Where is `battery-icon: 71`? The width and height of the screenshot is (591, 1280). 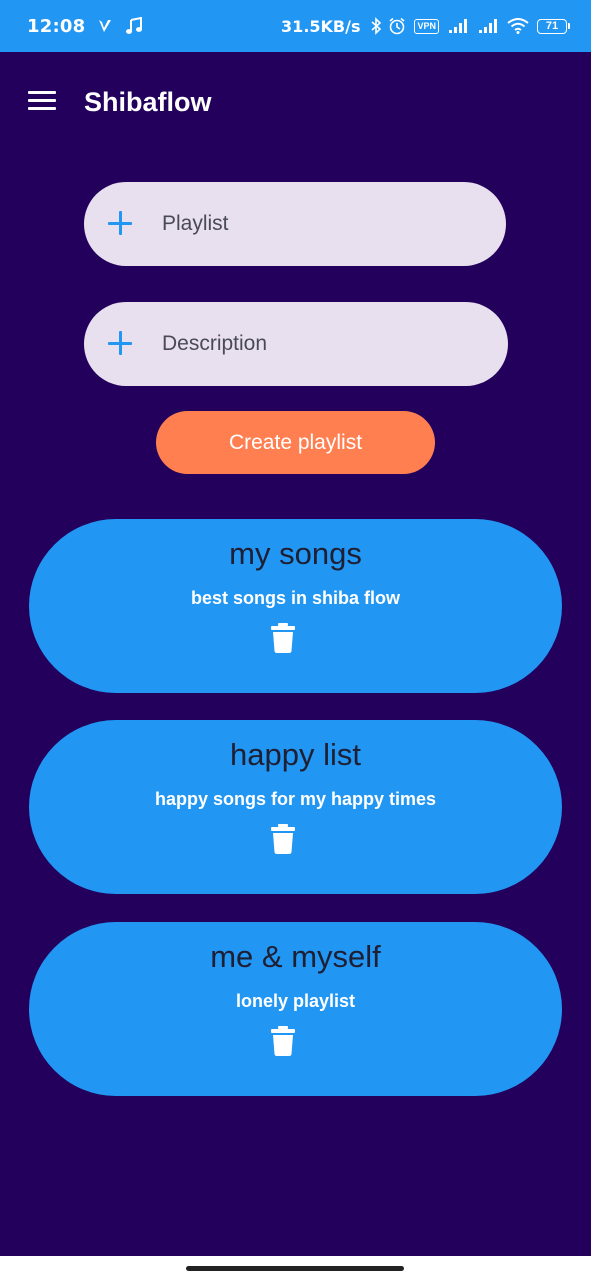
battery-icon: 71 is located at coordinates (553, 26).